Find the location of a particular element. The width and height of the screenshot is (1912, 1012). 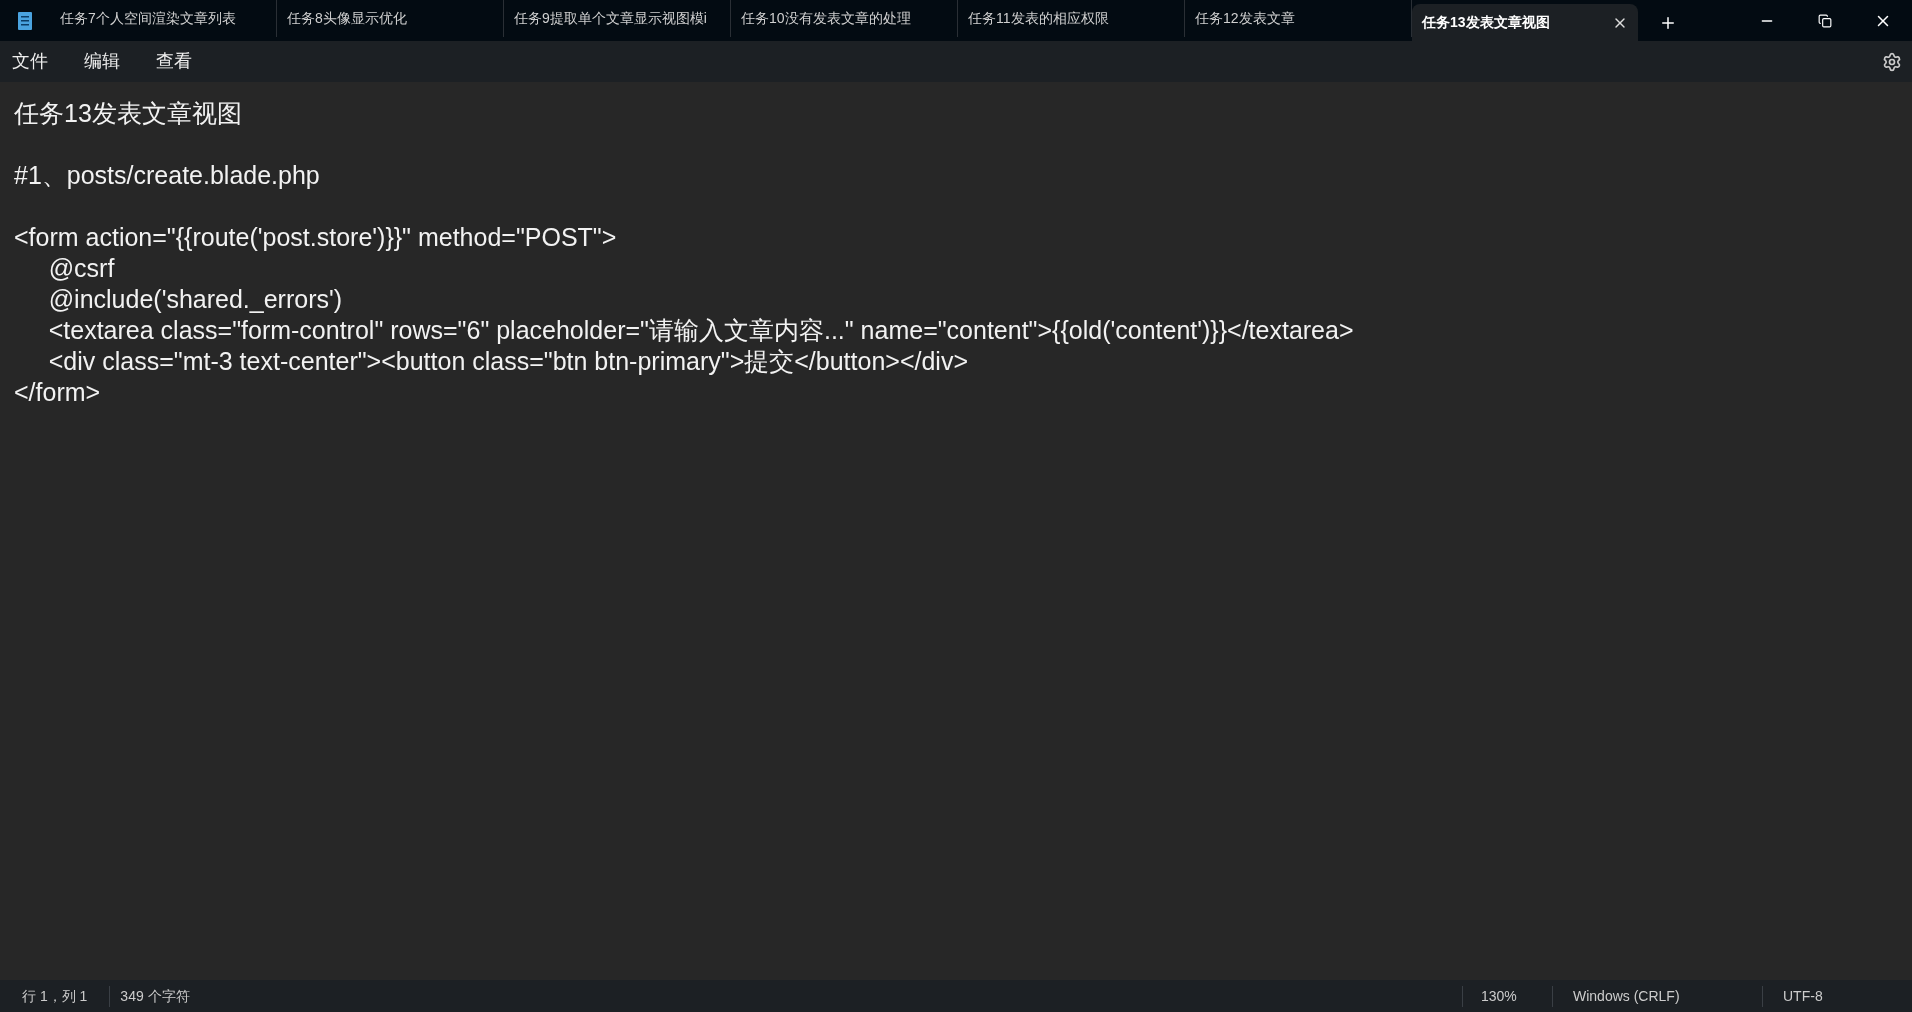

restore-icon is located at coordinates (1825, 20).